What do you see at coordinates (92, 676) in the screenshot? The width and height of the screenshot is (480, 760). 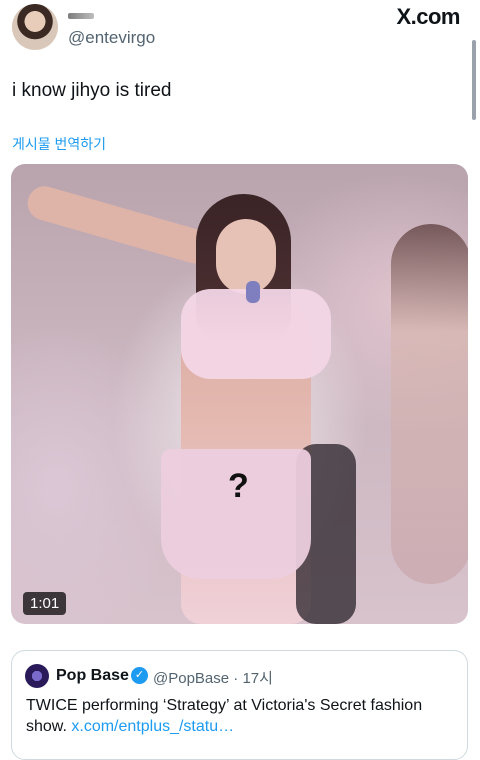 I see `quoted-author-name: Pop Base` at bounding box center [92, 676].